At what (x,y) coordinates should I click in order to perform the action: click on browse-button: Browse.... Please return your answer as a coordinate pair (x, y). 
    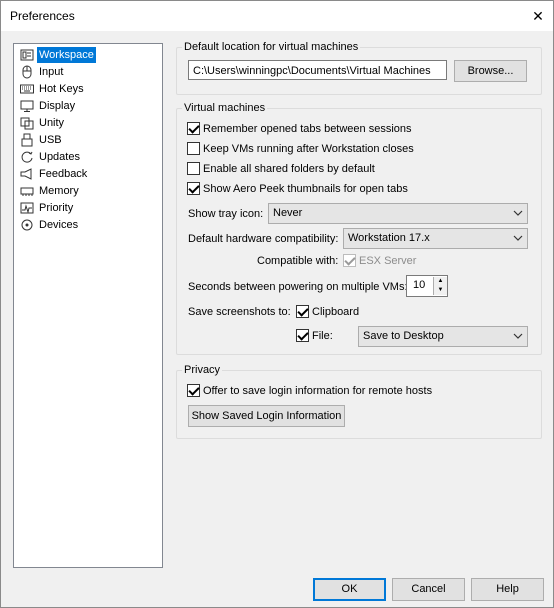
    Looking at the image, I should click on (490, 71).